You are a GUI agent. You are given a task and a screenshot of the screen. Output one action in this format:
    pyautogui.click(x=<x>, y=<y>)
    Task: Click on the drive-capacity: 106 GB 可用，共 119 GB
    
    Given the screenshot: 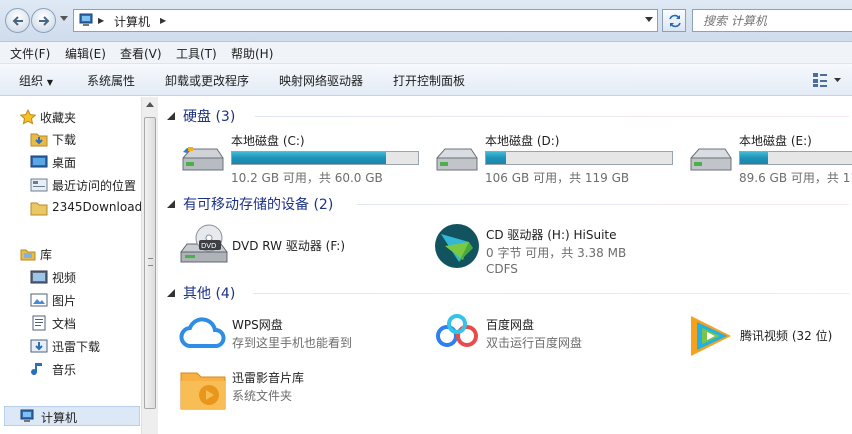 What is the action you would take?
    pyautogui.click(x=557, y=178)
    